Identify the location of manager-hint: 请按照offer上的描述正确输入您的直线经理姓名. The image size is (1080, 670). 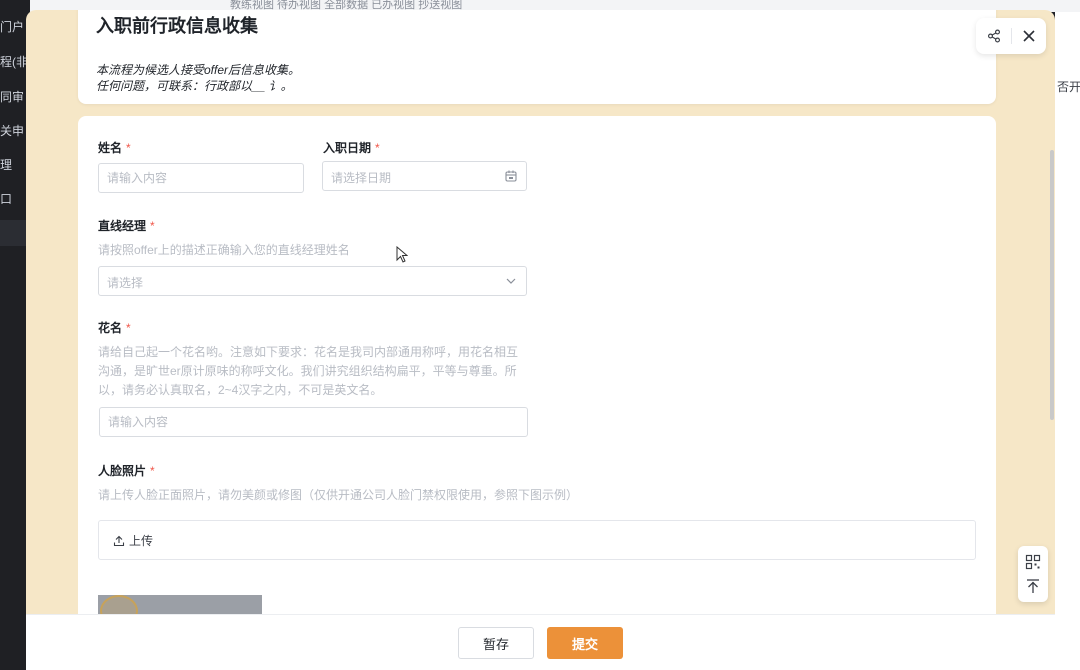
(224, 250).